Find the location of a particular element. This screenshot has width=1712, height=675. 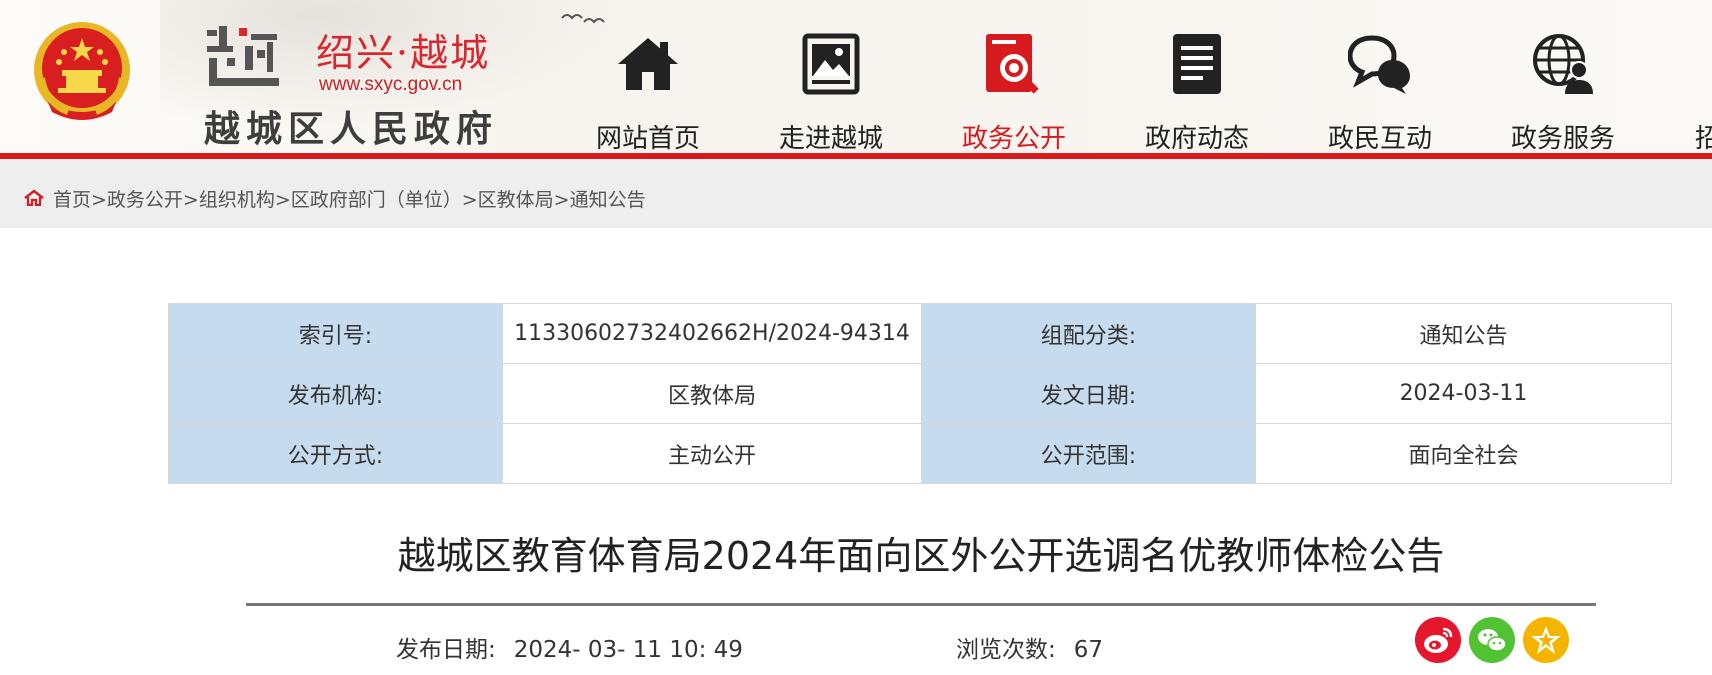

share-weibo-button is located at coordinates (1438, 640).